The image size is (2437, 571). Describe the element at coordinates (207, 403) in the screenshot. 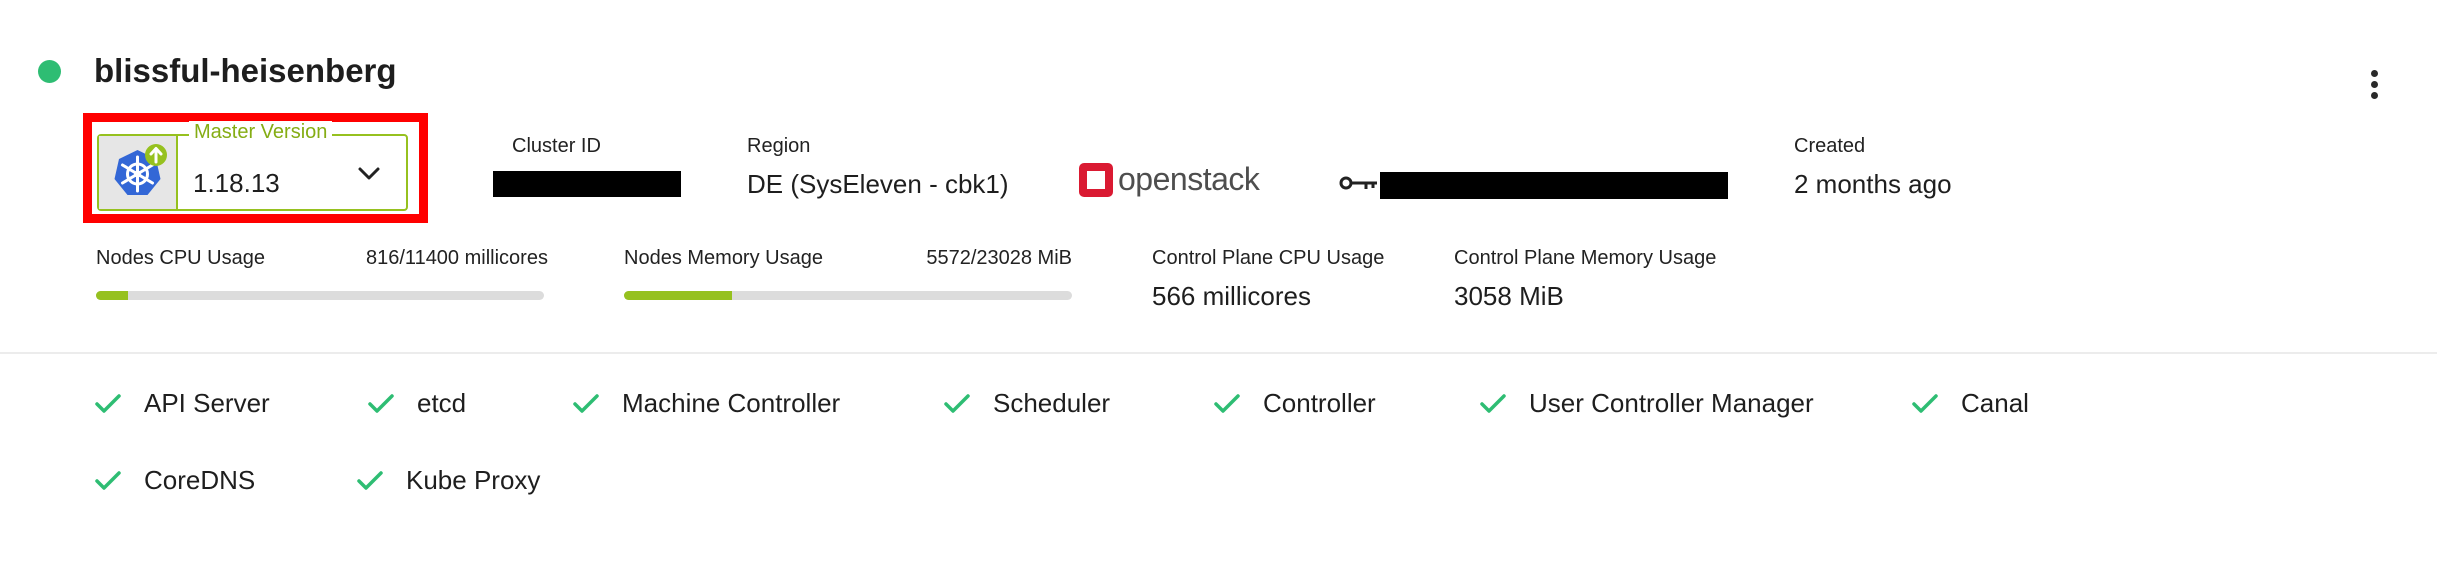

I see `health-status-label: API Server` at that location.